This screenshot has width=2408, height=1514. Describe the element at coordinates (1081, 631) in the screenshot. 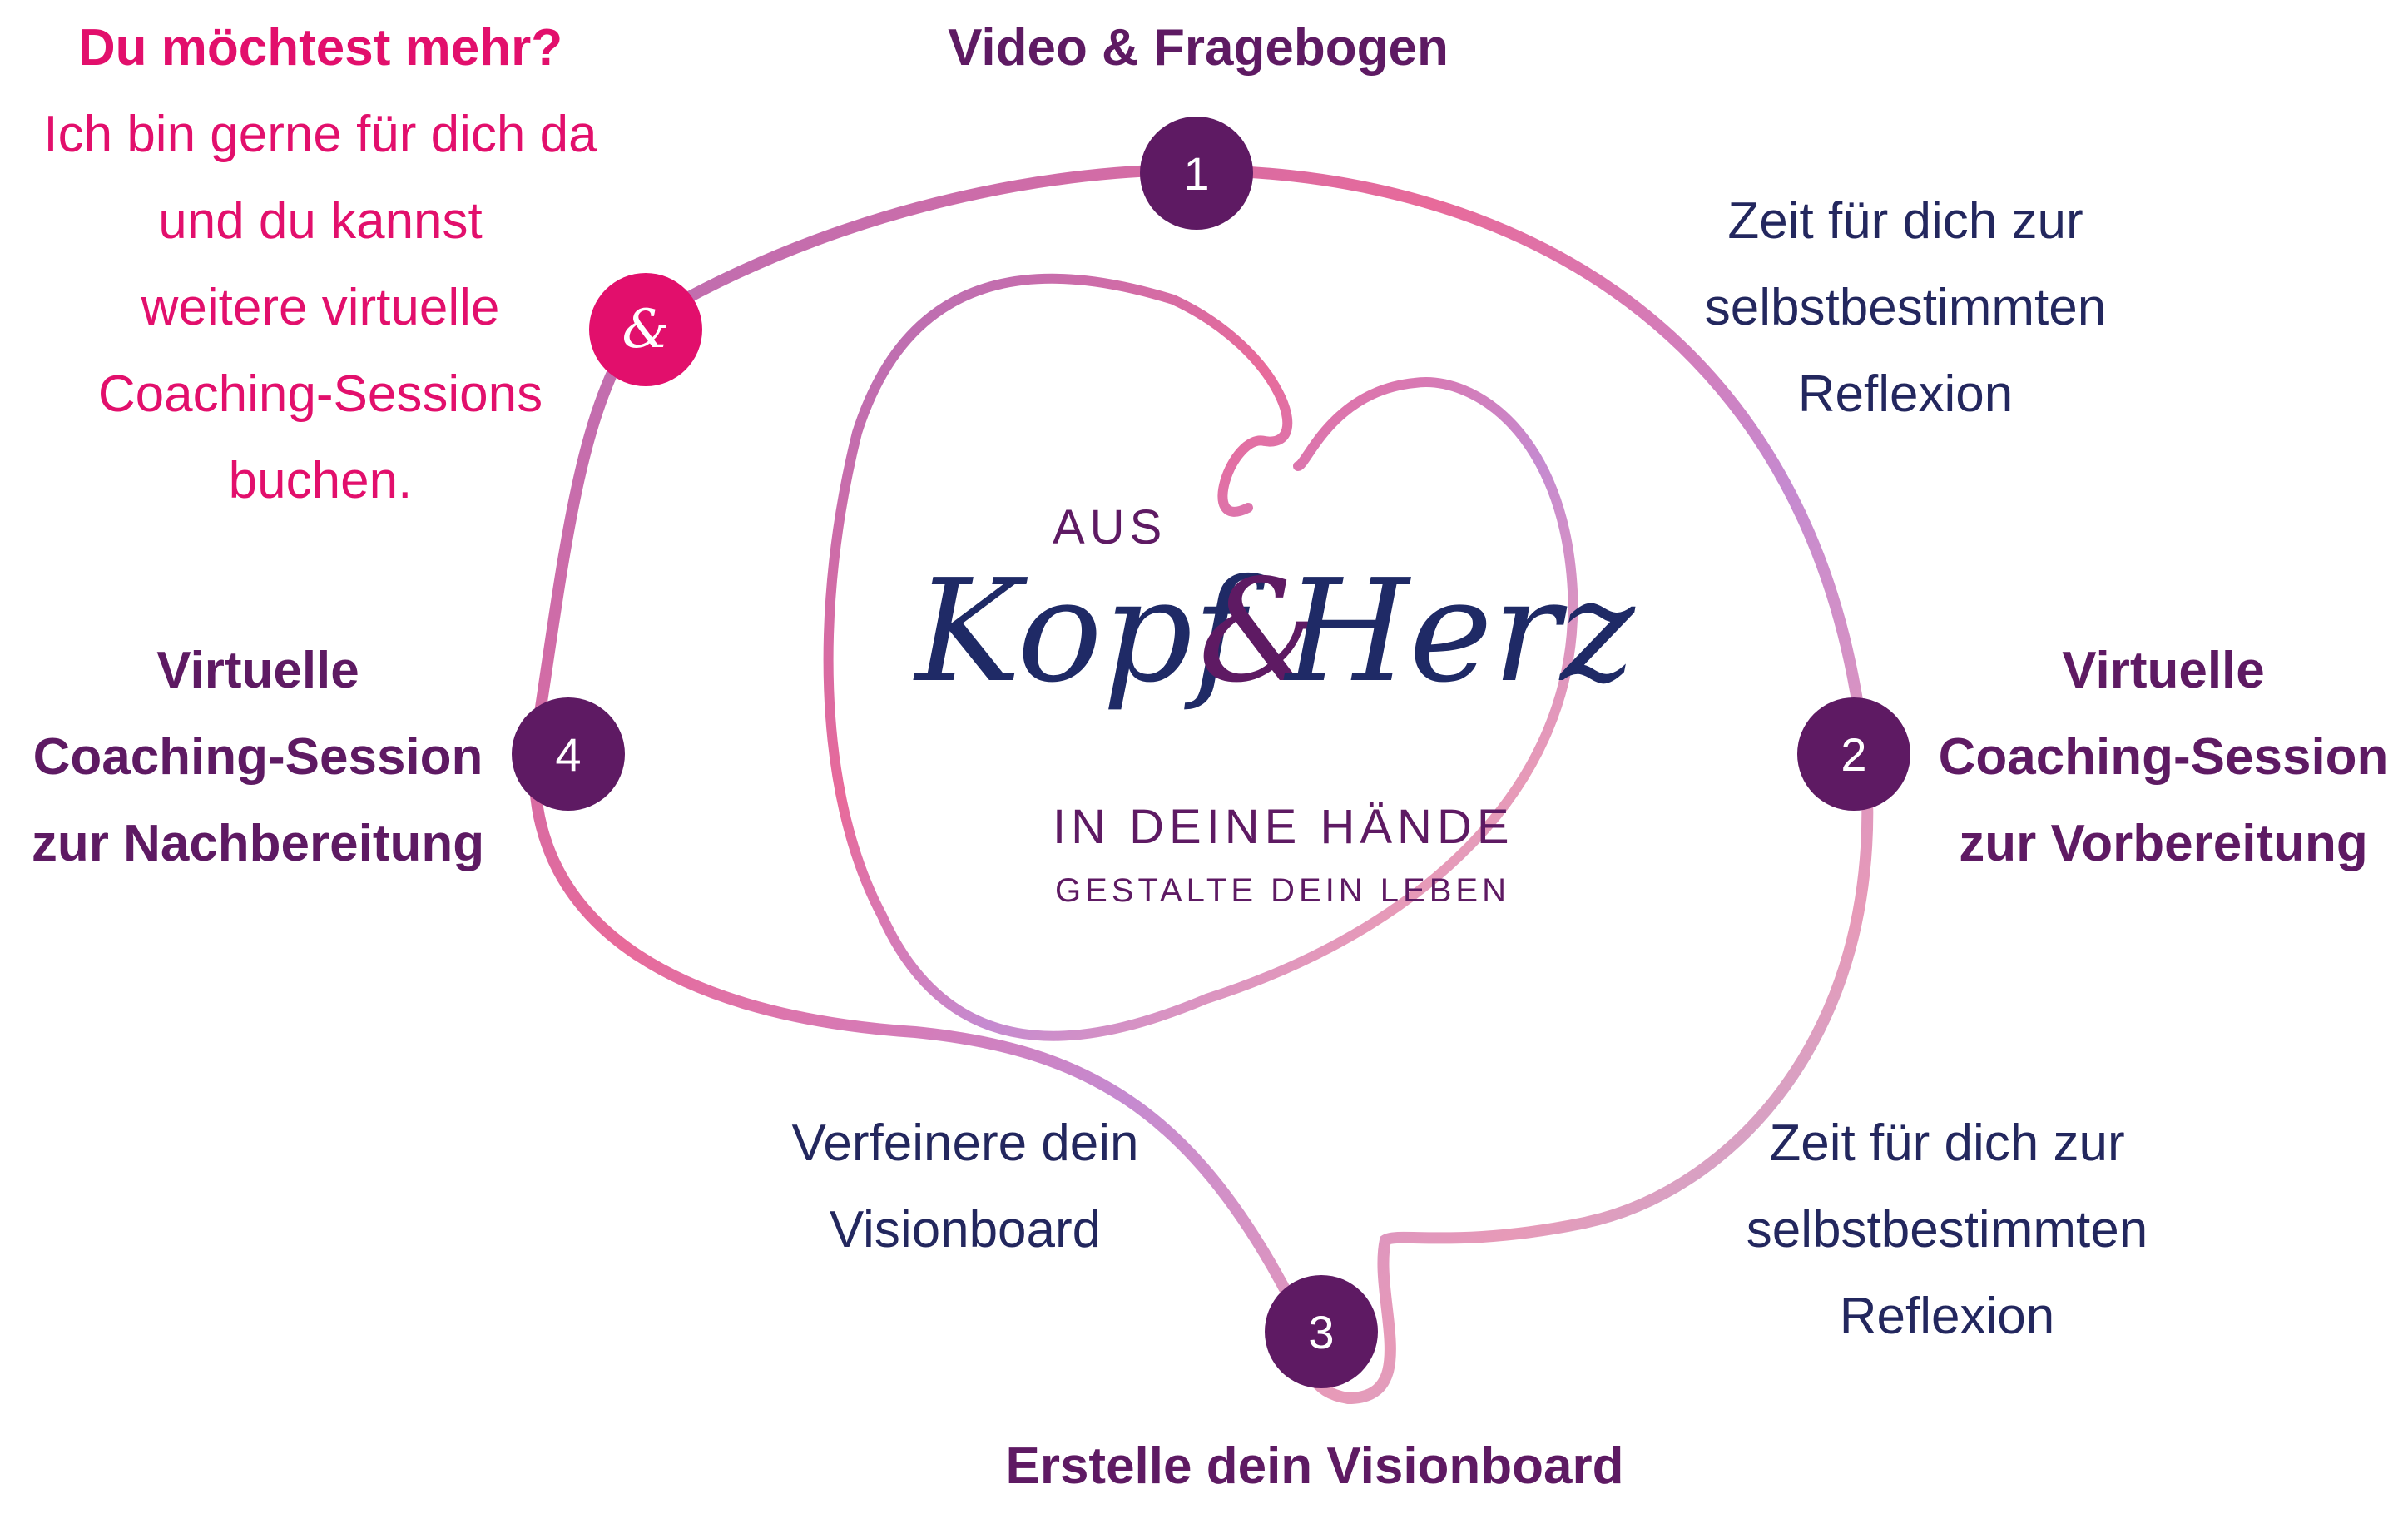

I see `logo-word-kopf: Kopf` at that location.